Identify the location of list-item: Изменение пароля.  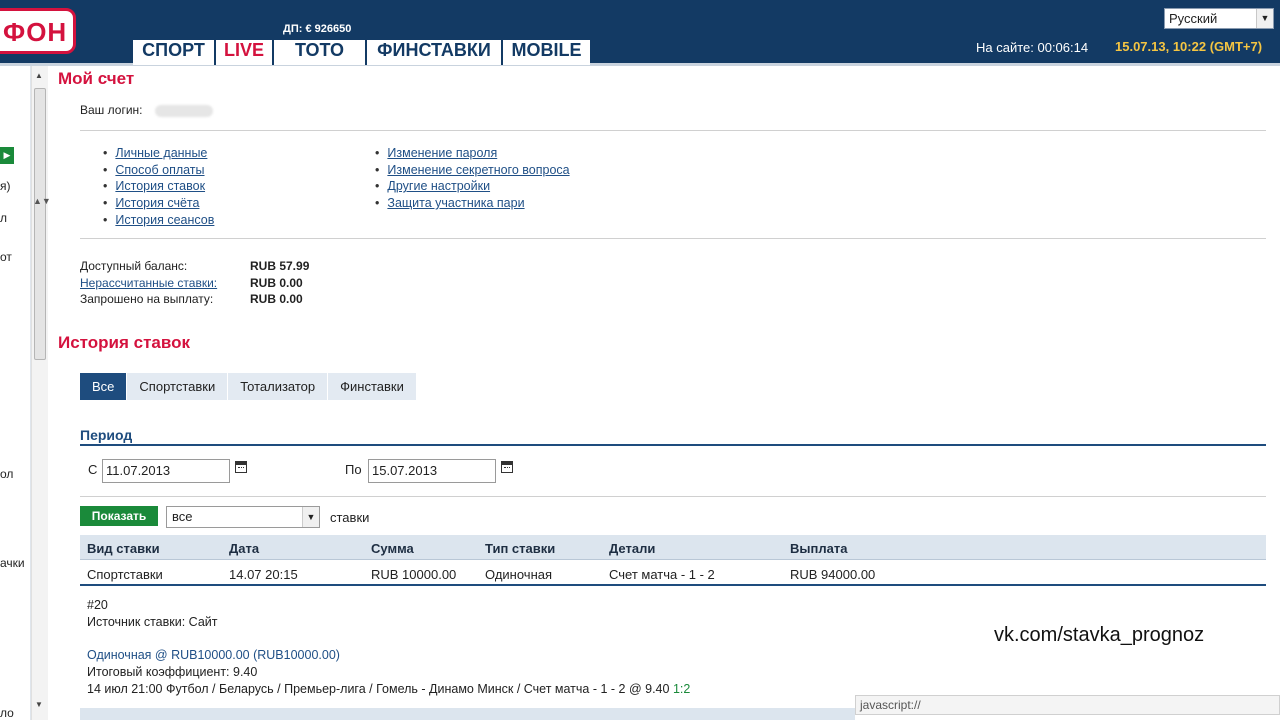
(478, 153).